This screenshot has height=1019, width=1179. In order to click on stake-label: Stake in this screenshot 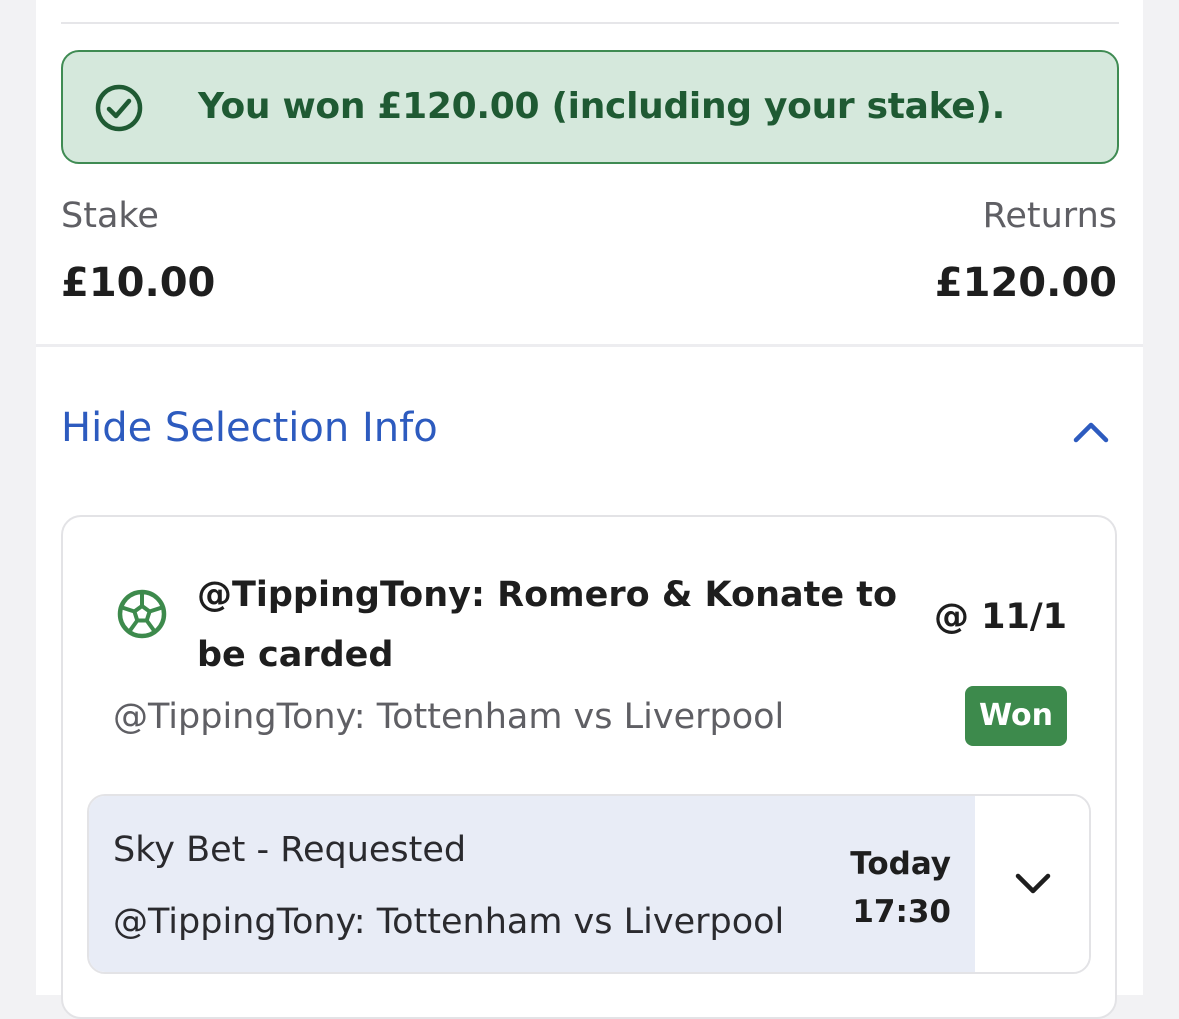, I will do `click(110, 216)`.